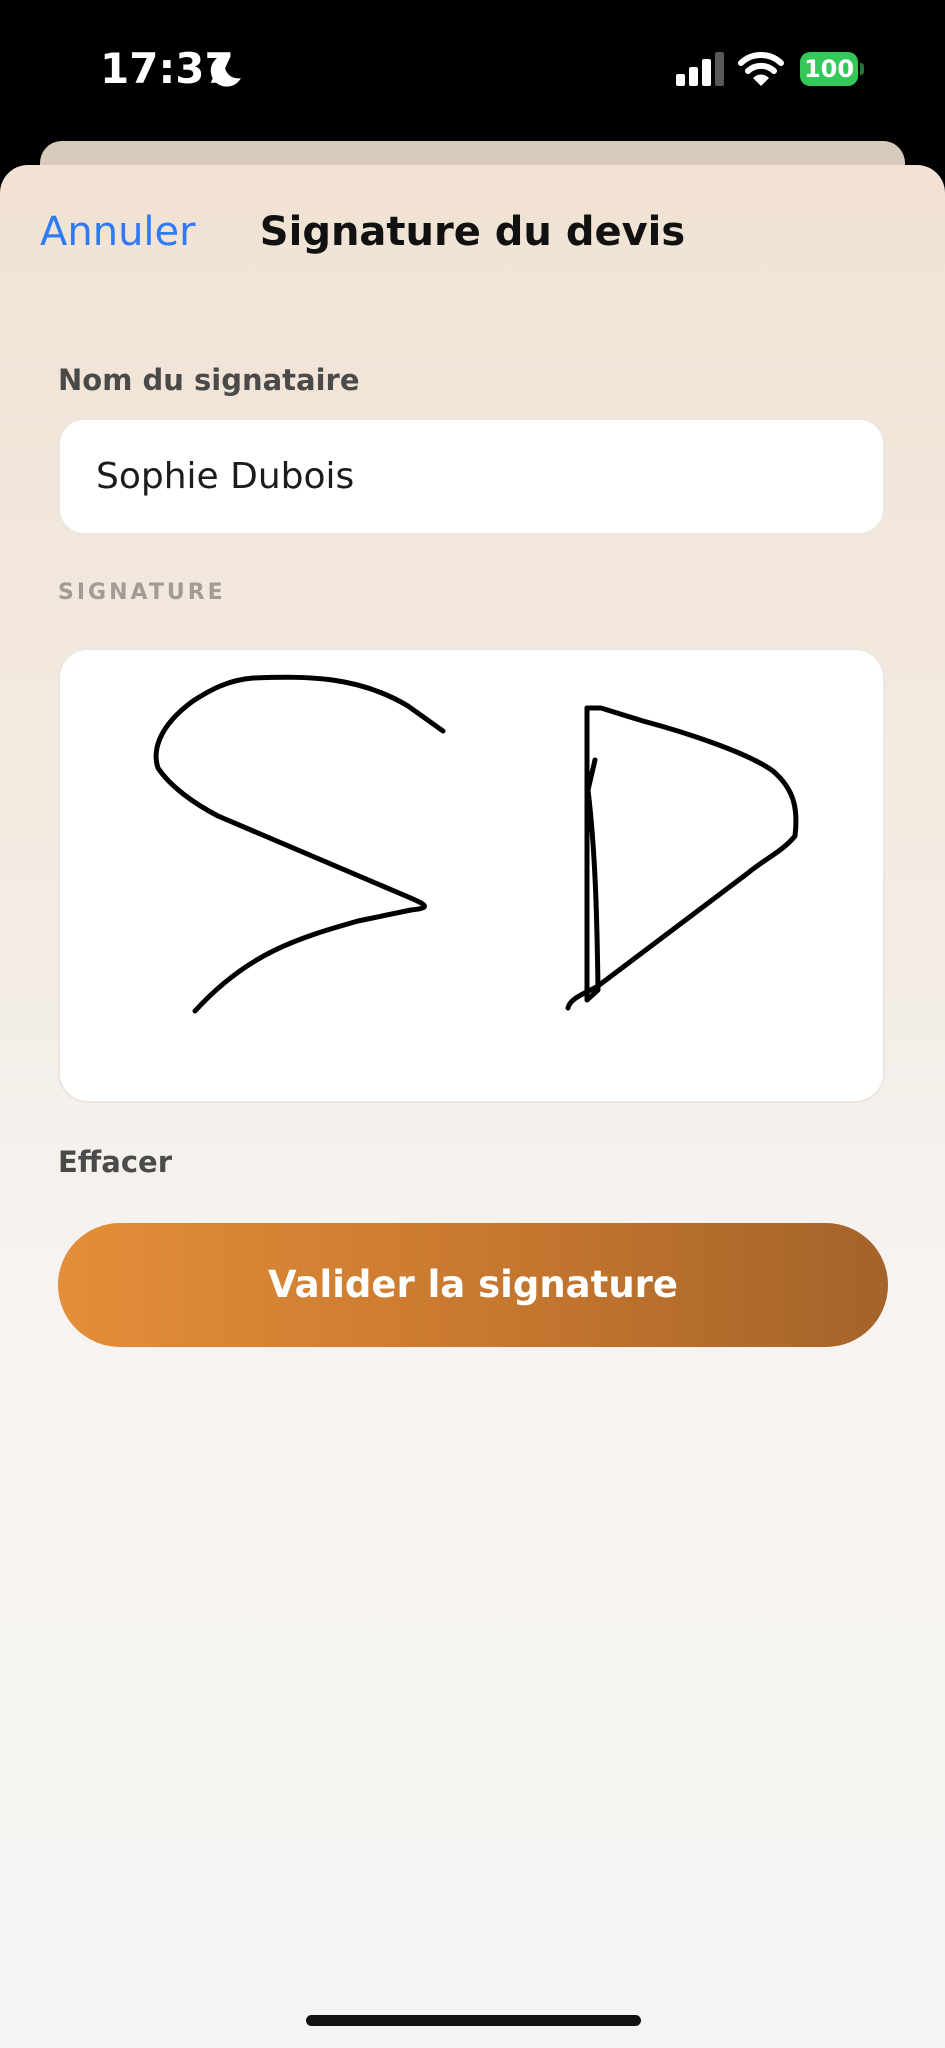 This screenshot has width=945, height=2048. What do you see at coordinates (862, 69) in the screenshot?
I see `battery-tip` at bounding box center [862, 69].